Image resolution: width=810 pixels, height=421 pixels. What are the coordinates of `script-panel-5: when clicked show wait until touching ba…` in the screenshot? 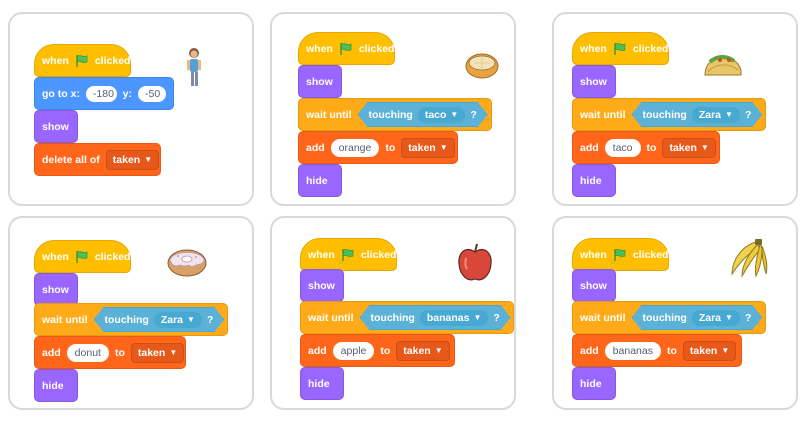 It's located at (393, 313).